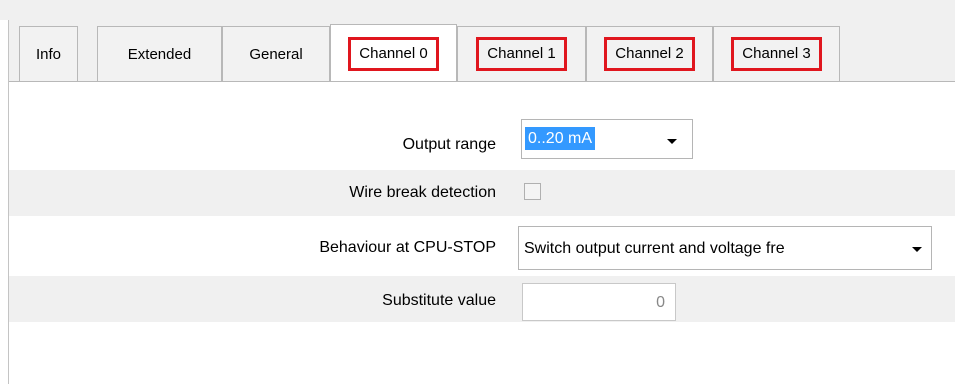 This screenshot has height=384, width=955. Describe the element at coordinates (607, 139) in the screenshot. I see `output-range-select: 0..20 mA` at that location.